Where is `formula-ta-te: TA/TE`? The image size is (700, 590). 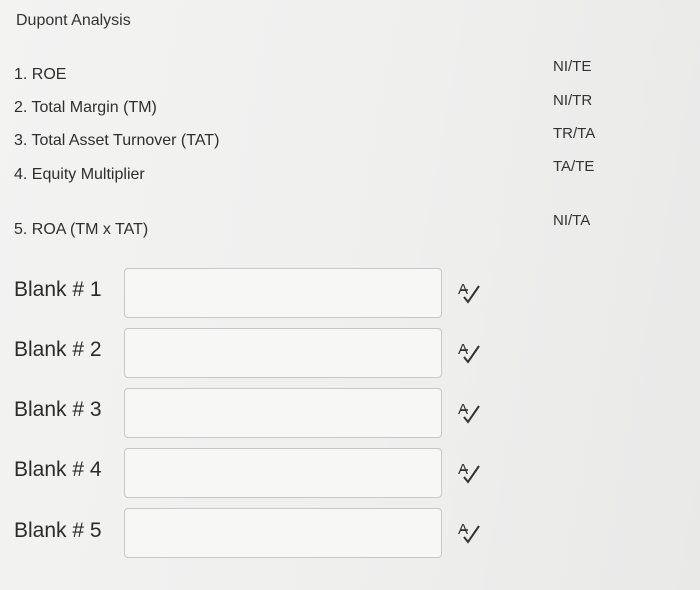
formula-ta-te: TA/TE is located at coordinates (574, 166).